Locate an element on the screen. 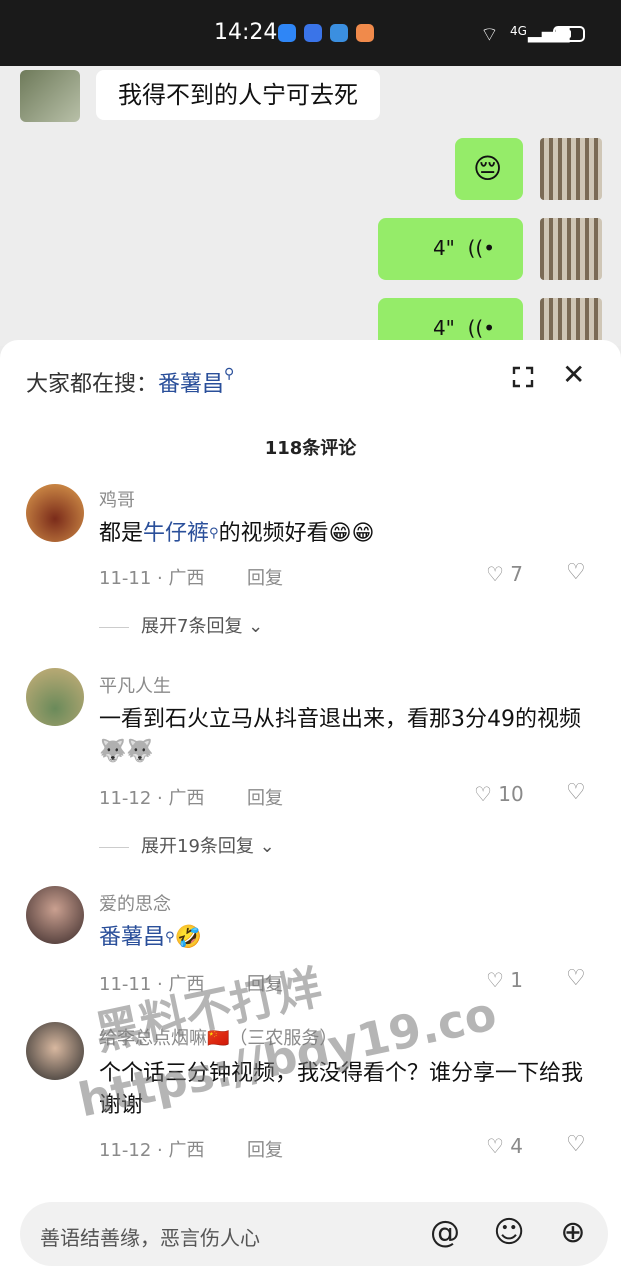  search-suggestion: 大家都在搜：番薯昌⚲ is located at coordinates (130, 382).